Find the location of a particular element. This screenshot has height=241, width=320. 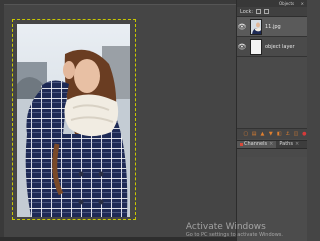

dock-title: Objects is located at coordinates (287, 3).